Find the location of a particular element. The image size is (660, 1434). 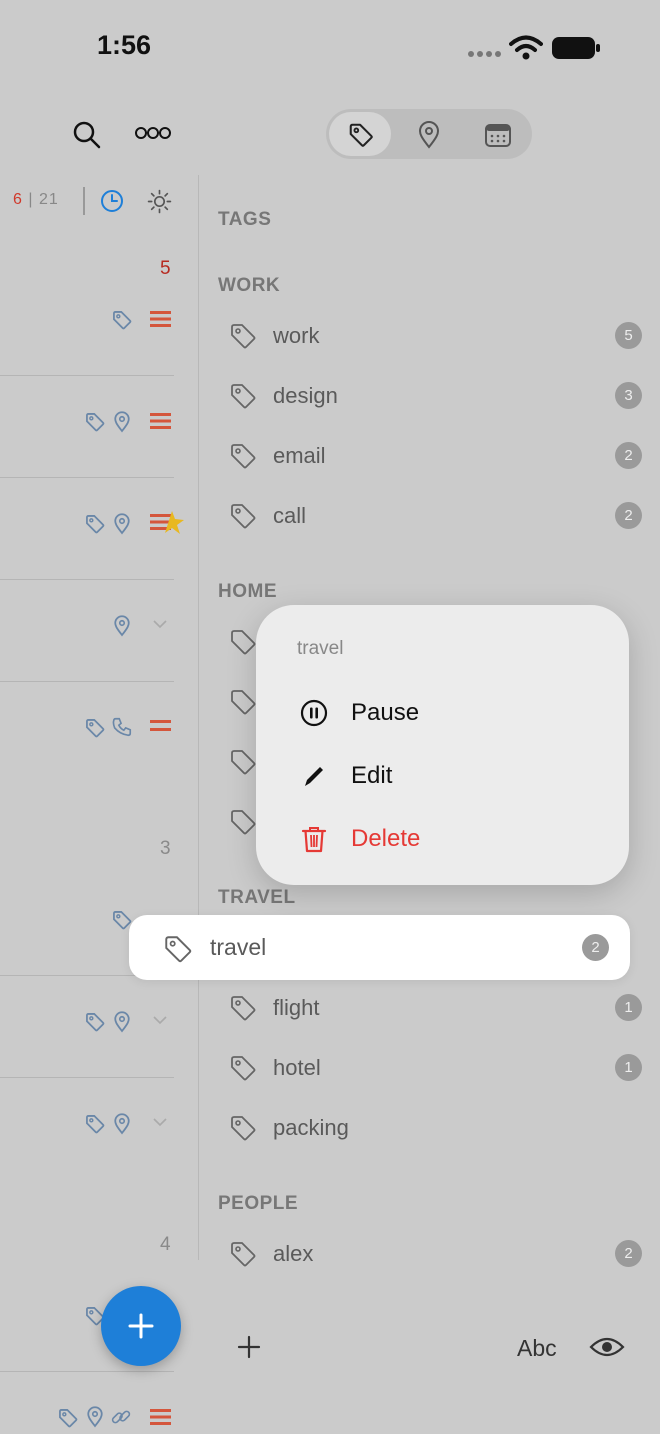

section-title-home: HOME is located at coordinates (247, 591).